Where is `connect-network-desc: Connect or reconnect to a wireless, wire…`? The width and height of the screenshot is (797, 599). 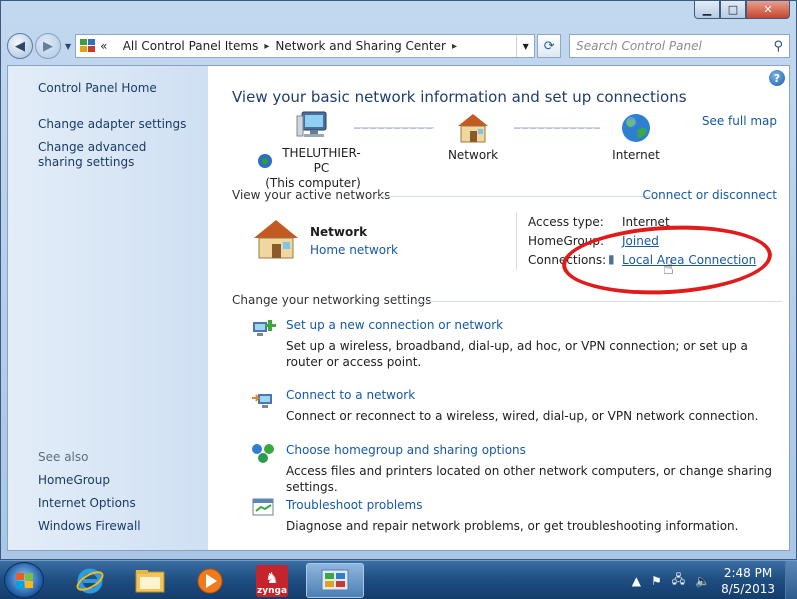
connect-network-desc: Connect or reconnect to a wireless, wire… is located at coordinates (522, 416).